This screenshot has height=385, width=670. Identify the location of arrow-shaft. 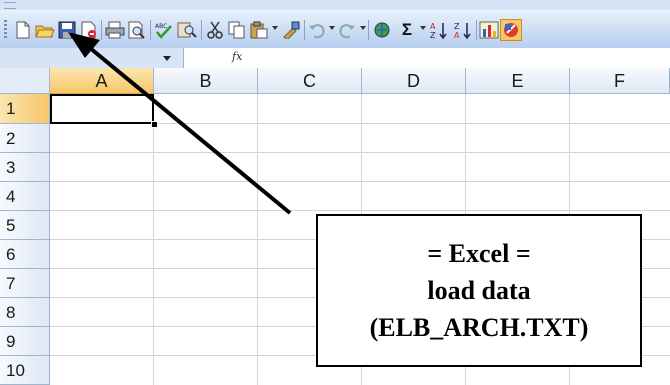
(190, 130).